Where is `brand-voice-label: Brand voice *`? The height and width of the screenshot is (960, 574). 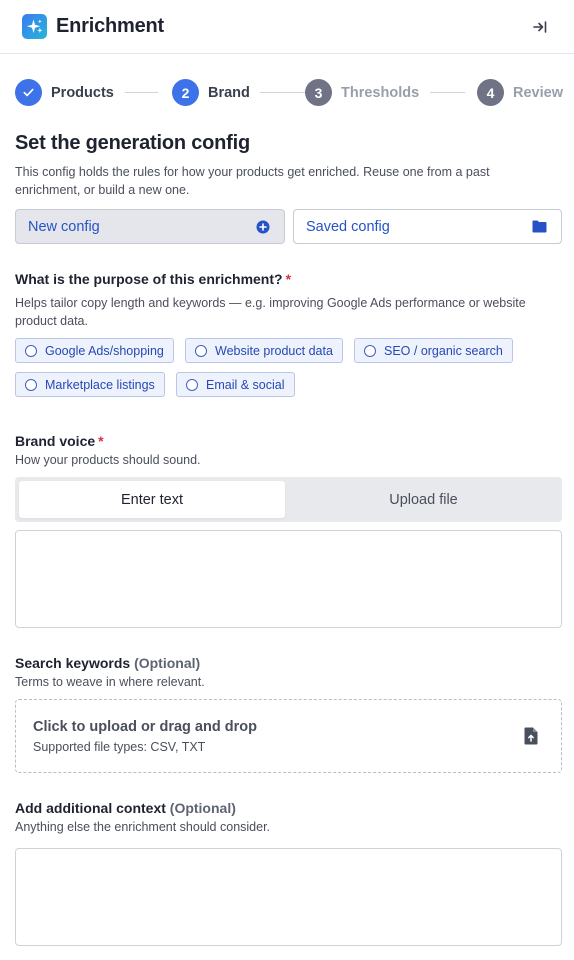 brand-voice-label: Brand voice * is located at coordinates (59, 441).